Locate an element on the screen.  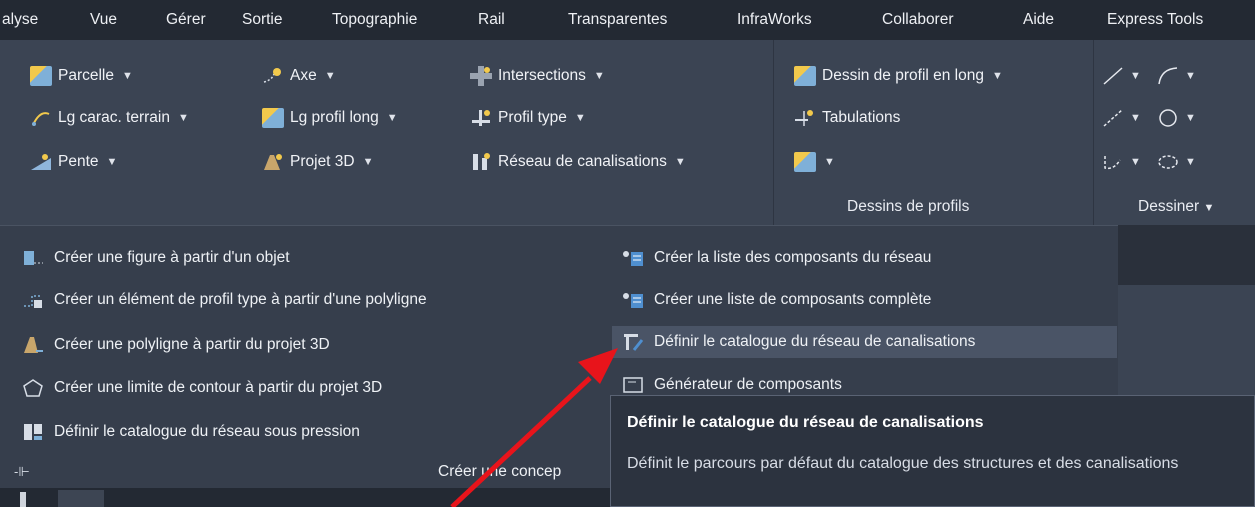
polyline-tool: ▼ is located at coordinates (1121, 118).